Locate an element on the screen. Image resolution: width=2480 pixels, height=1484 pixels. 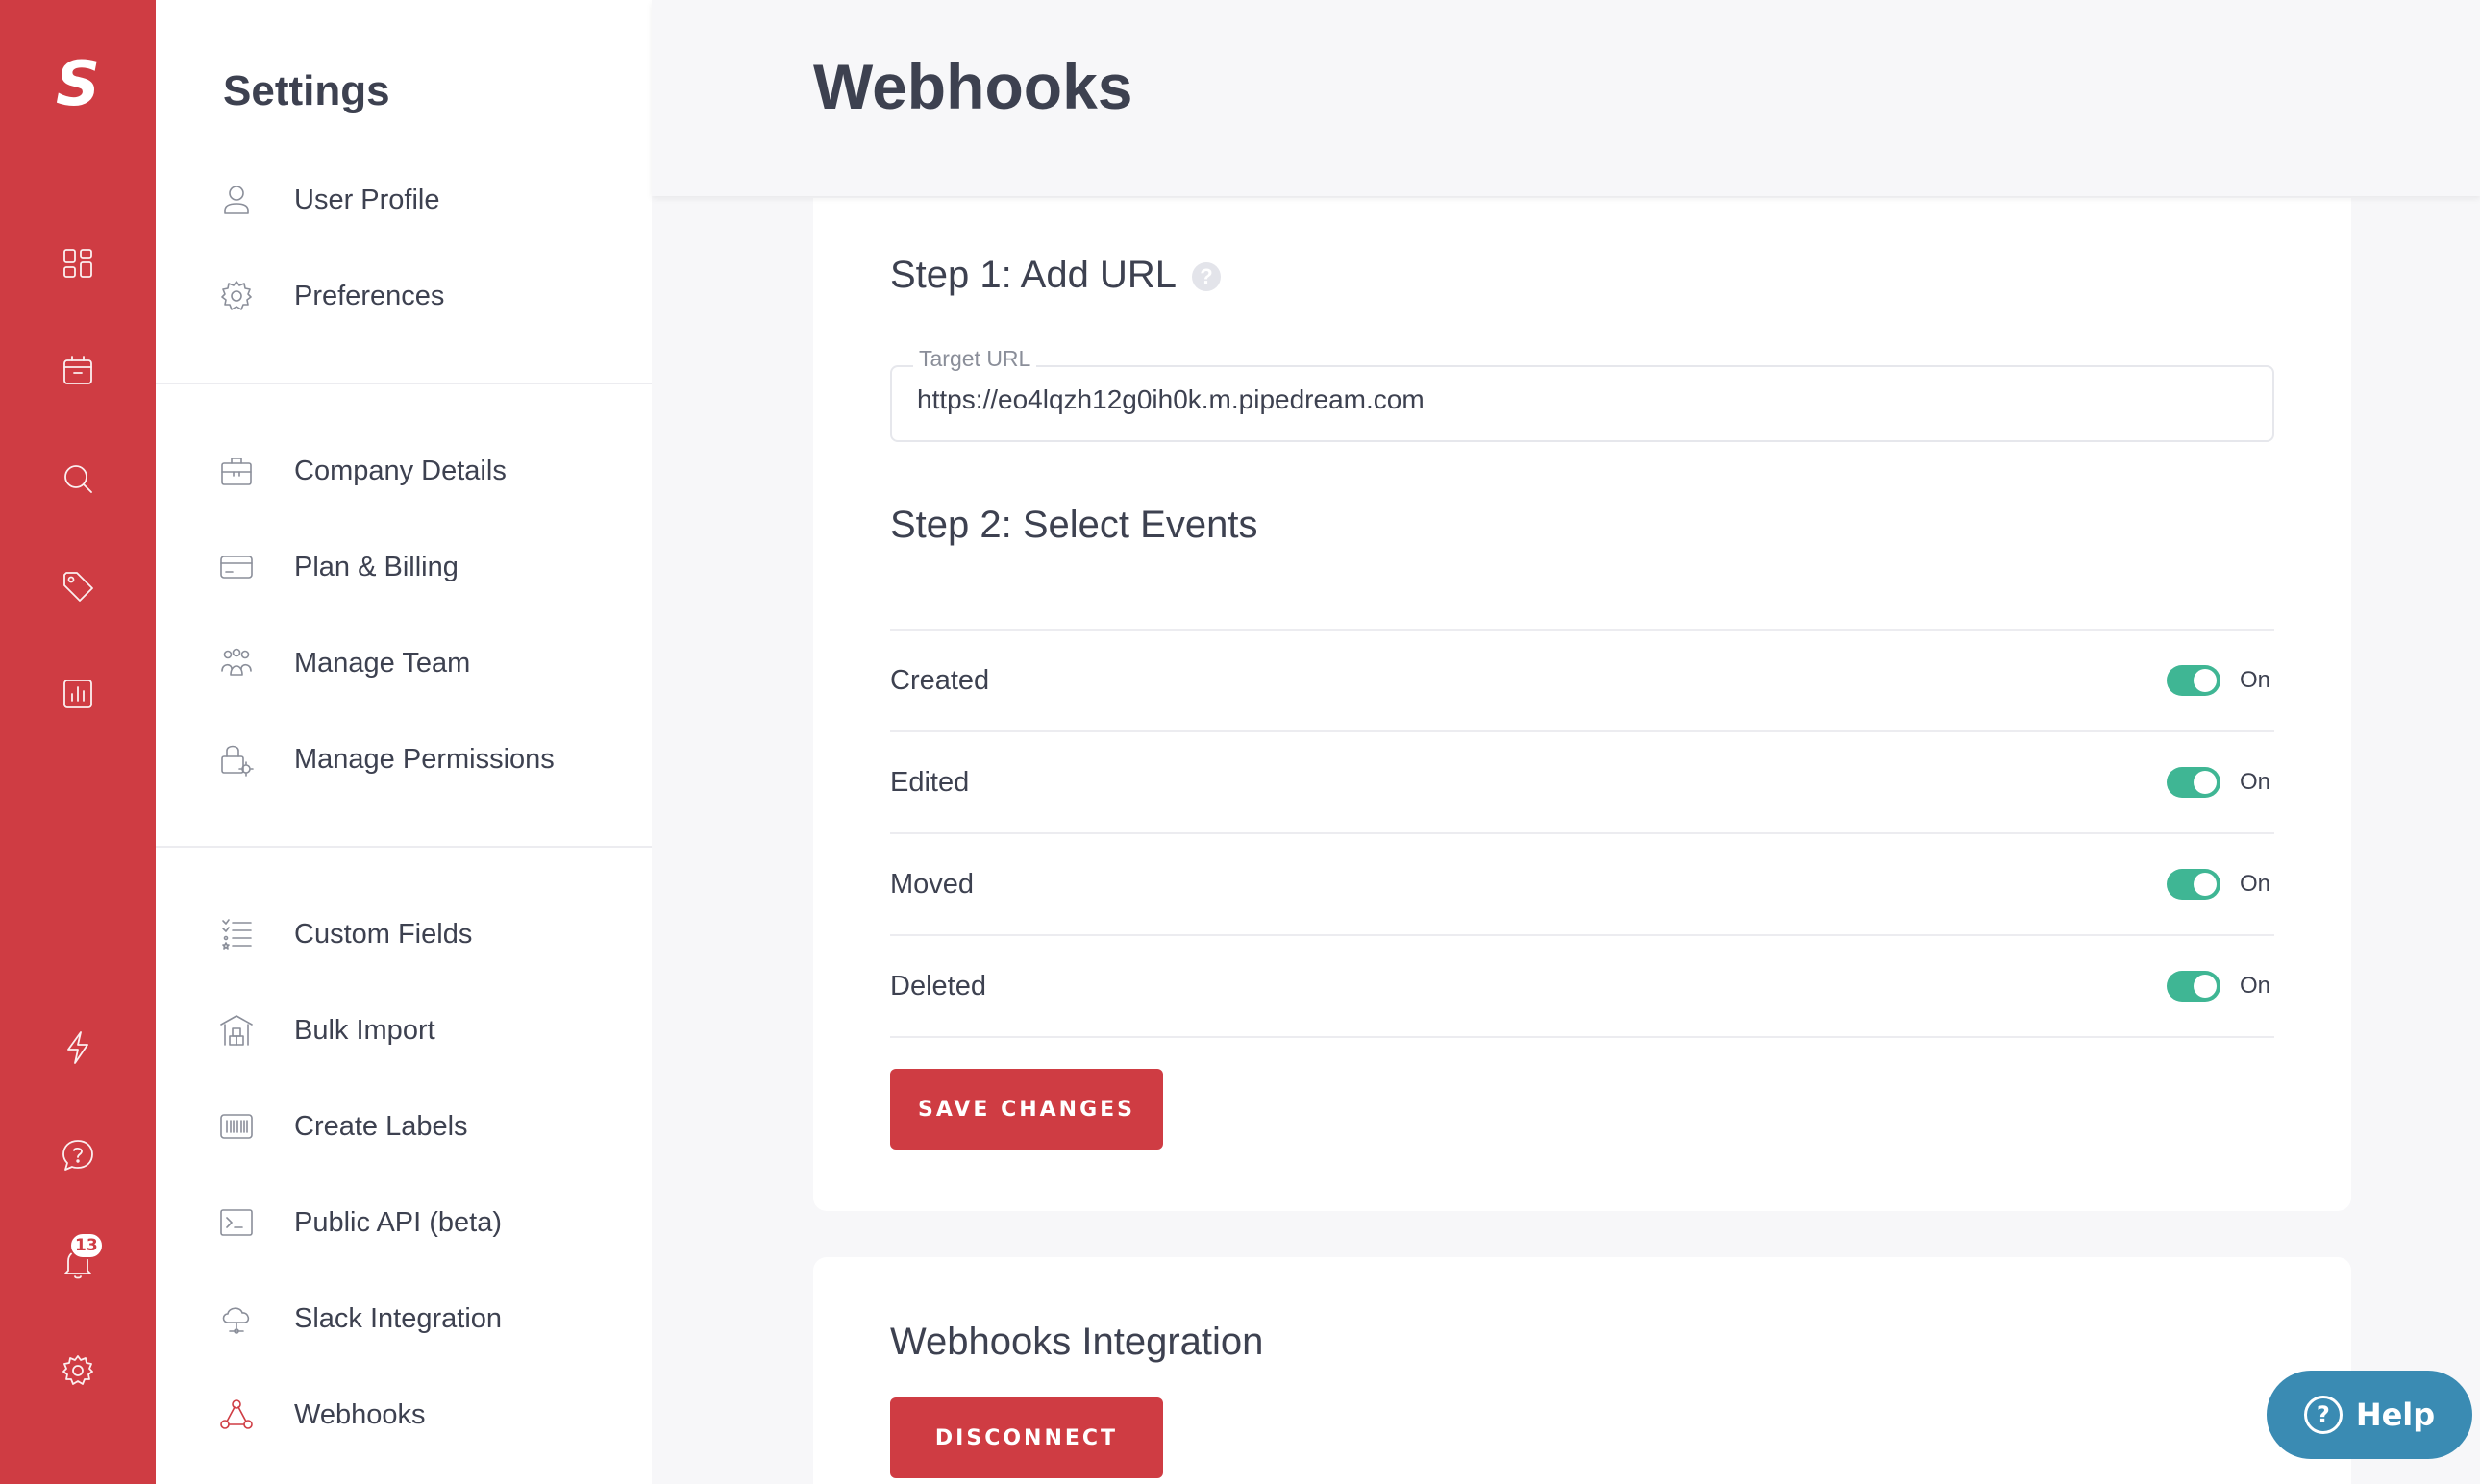
sidebar-title: Settings is located at coordinates (306, 90).